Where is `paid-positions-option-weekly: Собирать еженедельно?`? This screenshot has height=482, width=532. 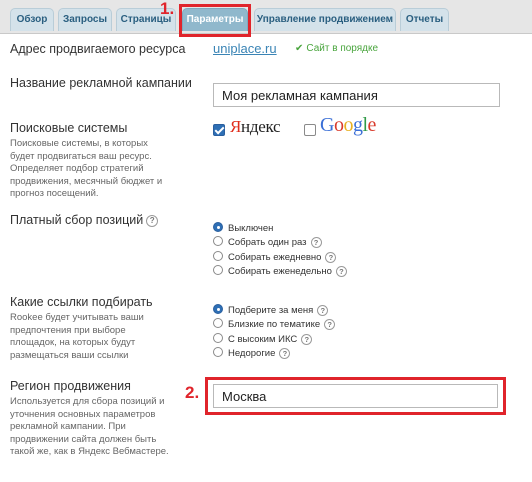 paid-positions-option-weekly: Собирать еженедельно? is located at coordinates (280, 272).